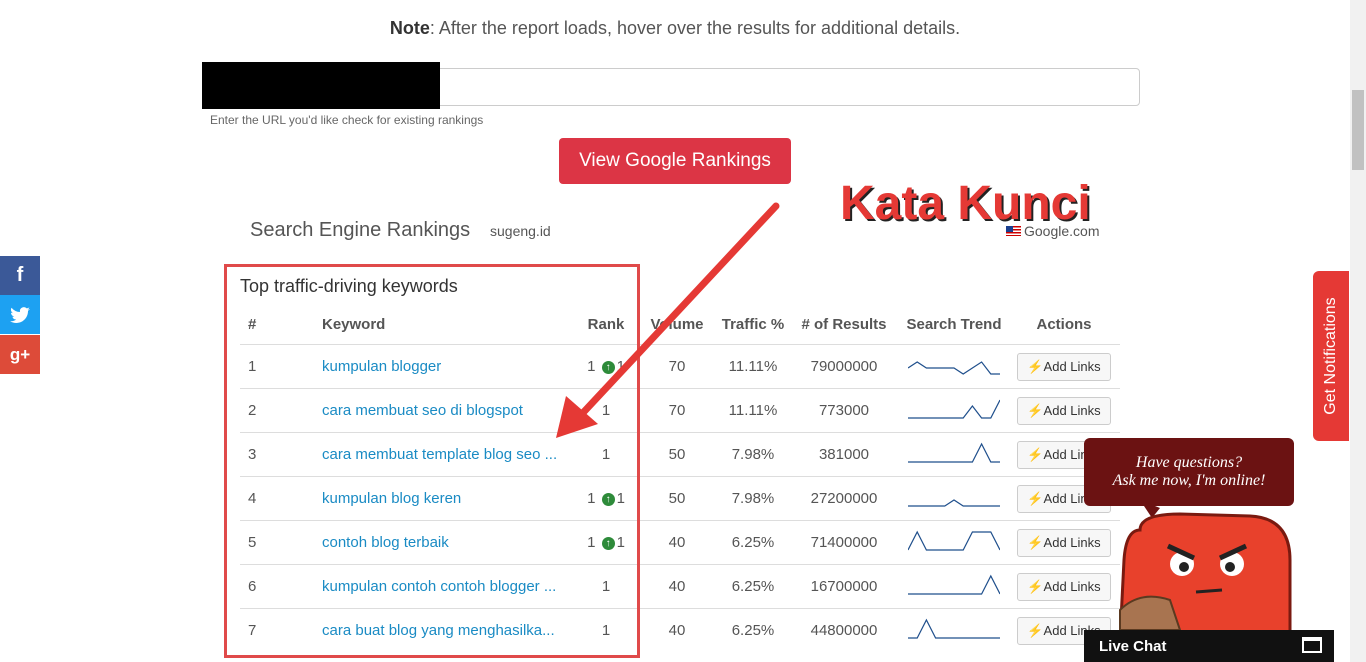 The height and width of the screenshot is (662, 1366). I want to click on facebook-share-button: f, so click(20, 275).